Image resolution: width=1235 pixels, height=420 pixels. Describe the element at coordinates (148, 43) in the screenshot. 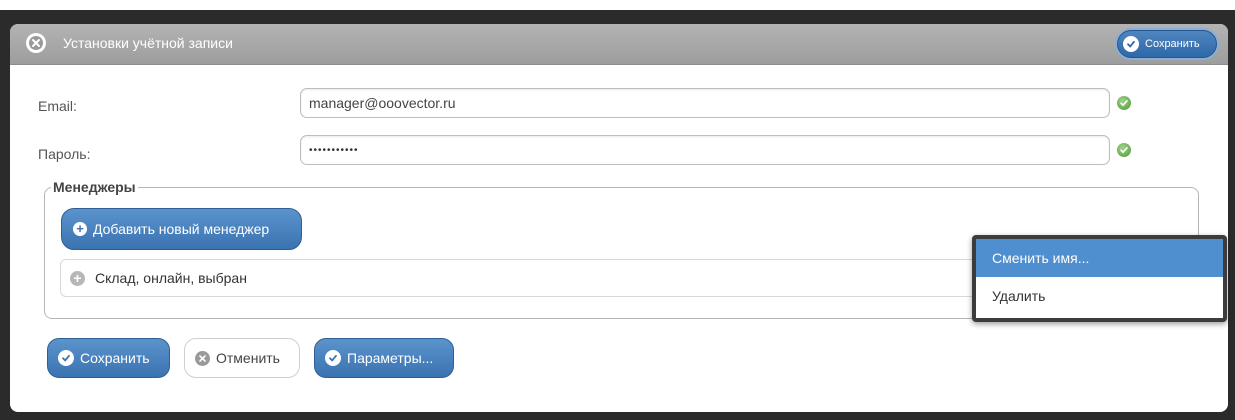

I see `window-title: Установки учётной записи` at that location.